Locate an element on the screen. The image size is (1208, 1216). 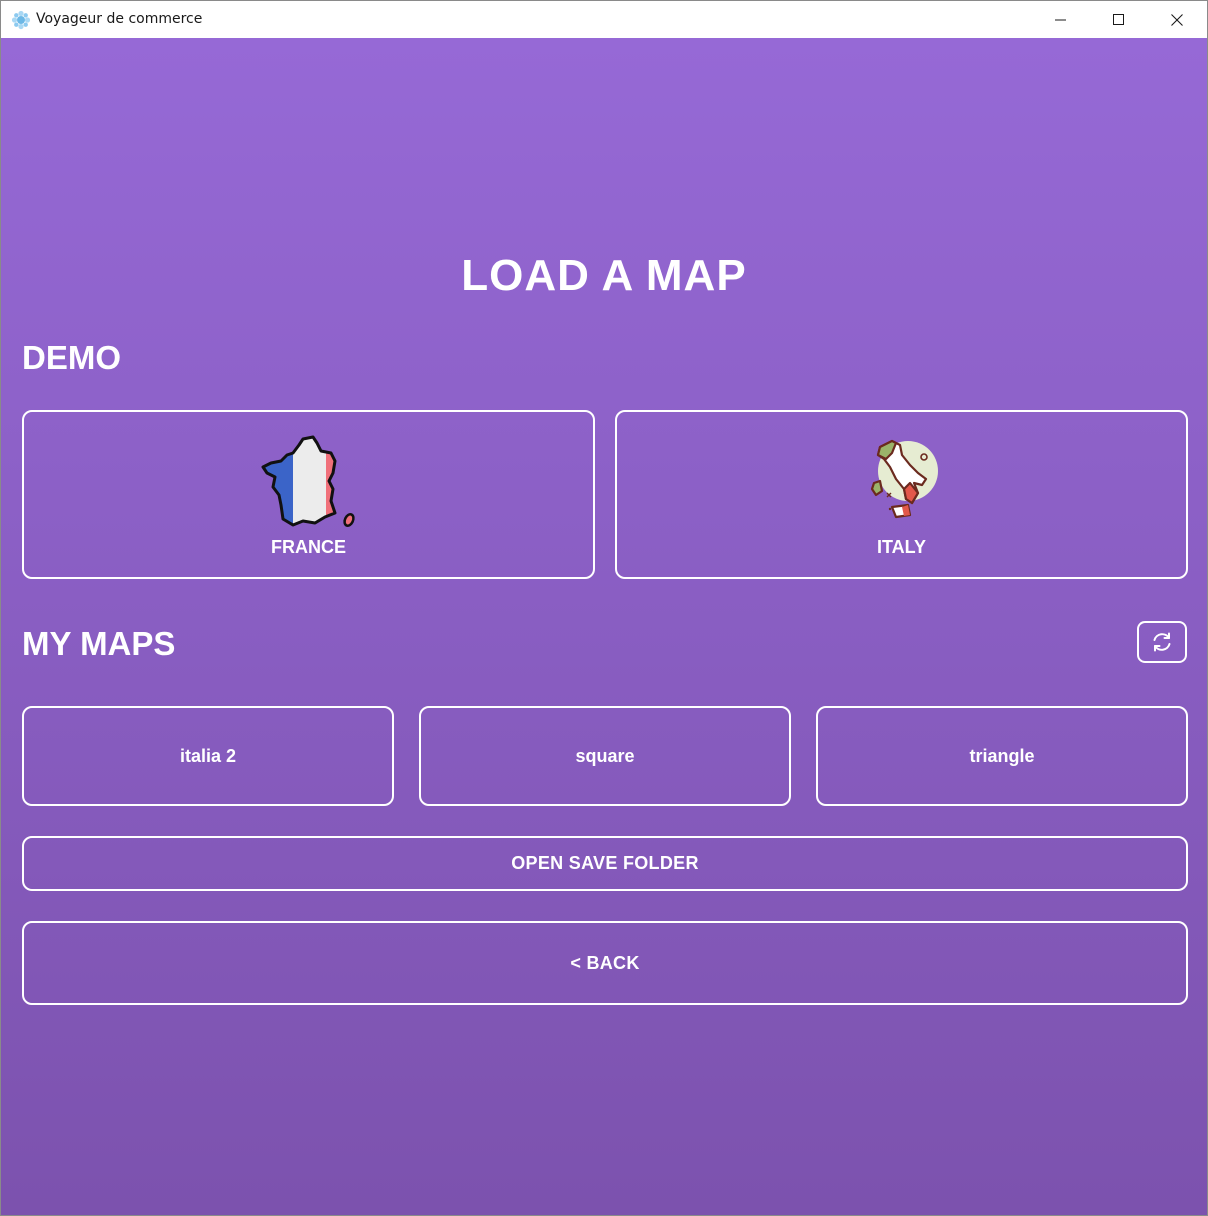
refresh-button is located at coordinates (1162, 642).